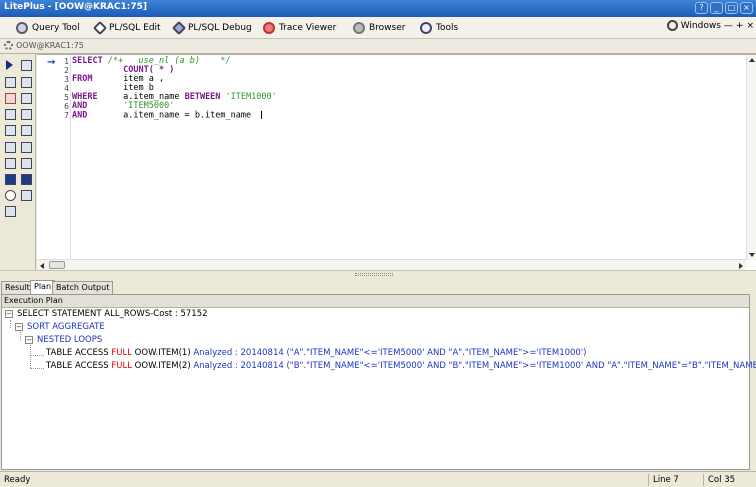  What do you see at coordinates (751, 157) in the screenshot?
I see `editor-vertical-scrollbar` at bounding box center [751, 157].